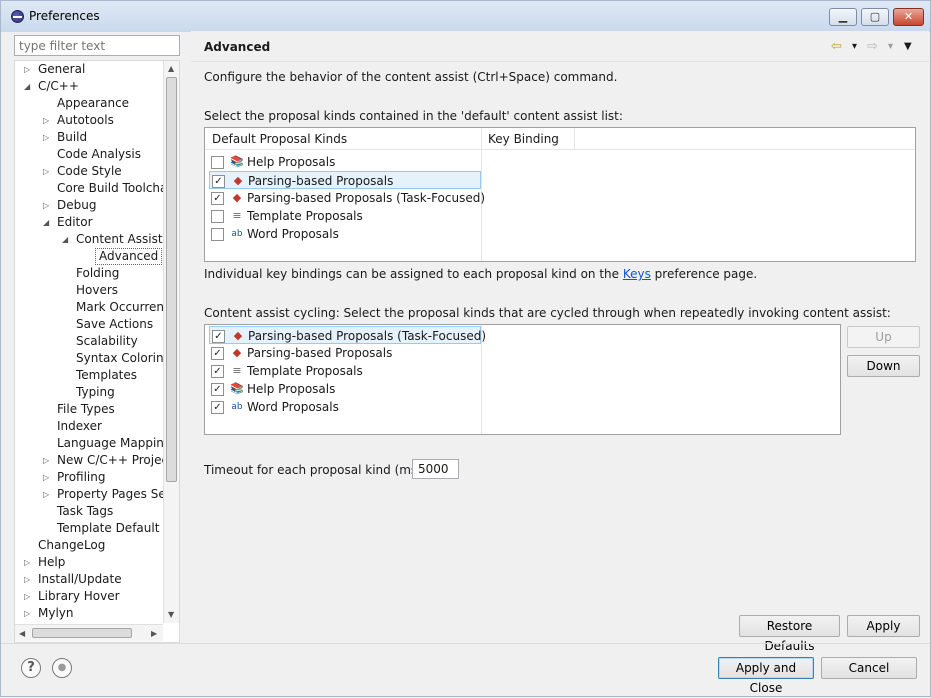  I want to click on tree-item: ▷ Code Style, so click(89, 171).